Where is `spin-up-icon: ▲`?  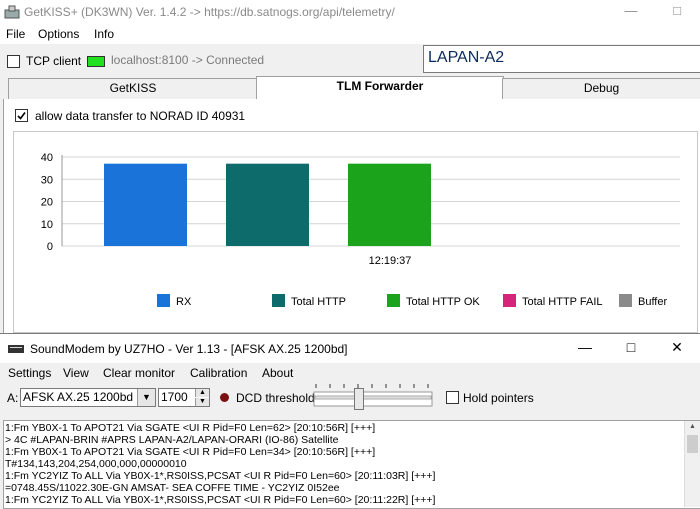 spin-up-icon: ▲ is located at coordinates (202, 393).